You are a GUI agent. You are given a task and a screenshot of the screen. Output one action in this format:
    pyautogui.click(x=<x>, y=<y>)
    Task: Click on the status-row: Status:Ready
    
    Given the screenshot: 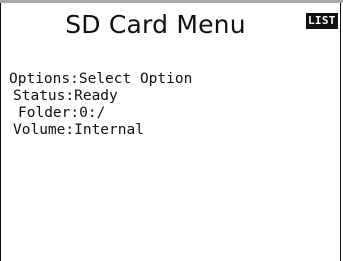 What is the action you would take?
    pyautogui.click(x=65, y=96)
    